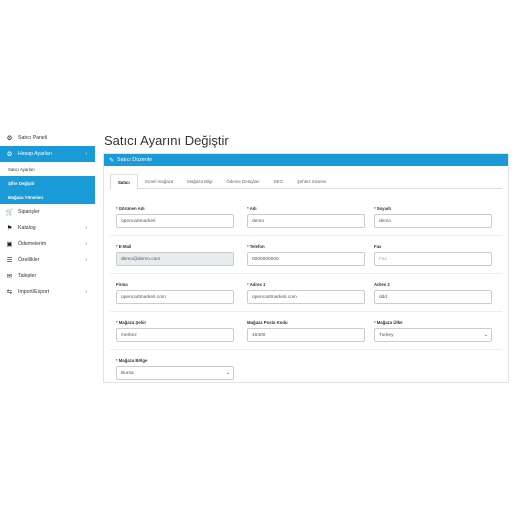  What do you see at coordinates (9, 260) in the screenshot?
I see `list-icon: ☰` at bounding box center [9, 260].